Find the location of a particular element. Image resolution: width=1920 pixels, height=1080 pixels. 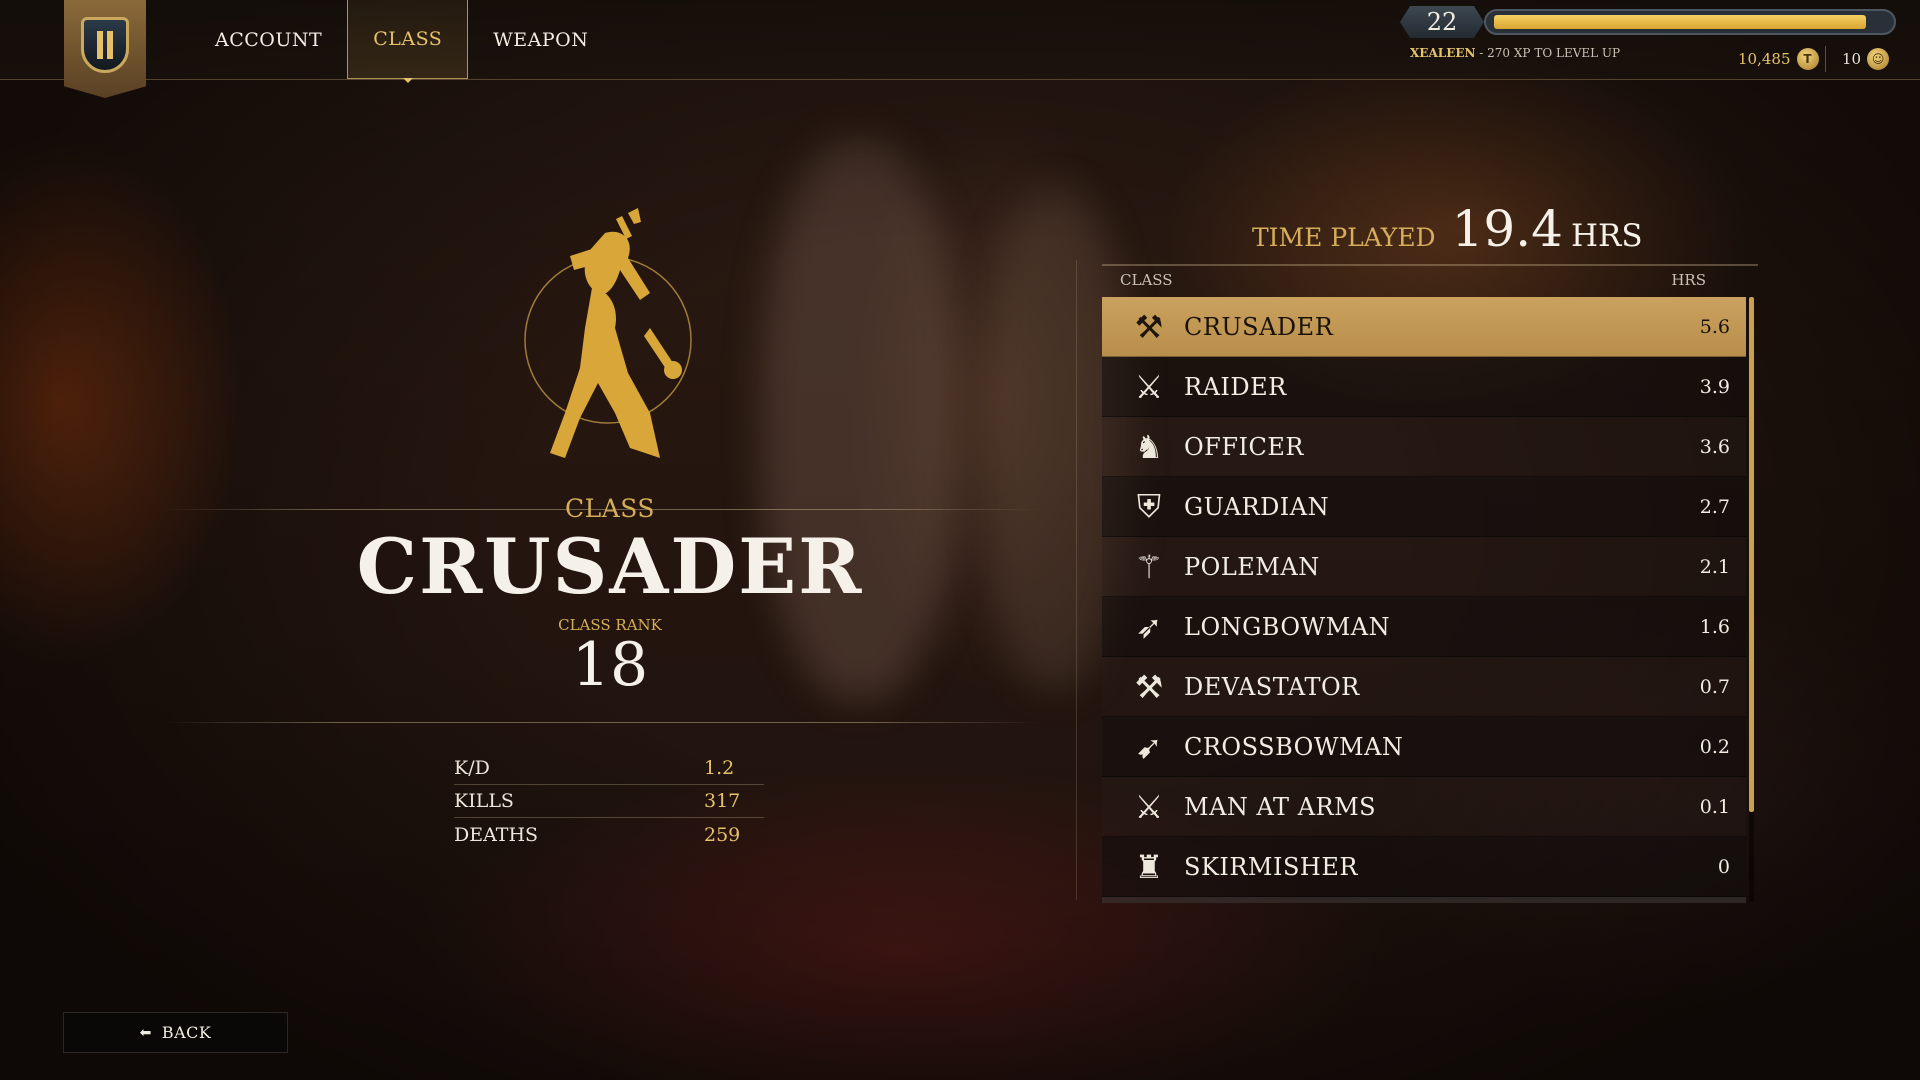

class-row-hours: 3.6 is located at coordinates (1714, 446).